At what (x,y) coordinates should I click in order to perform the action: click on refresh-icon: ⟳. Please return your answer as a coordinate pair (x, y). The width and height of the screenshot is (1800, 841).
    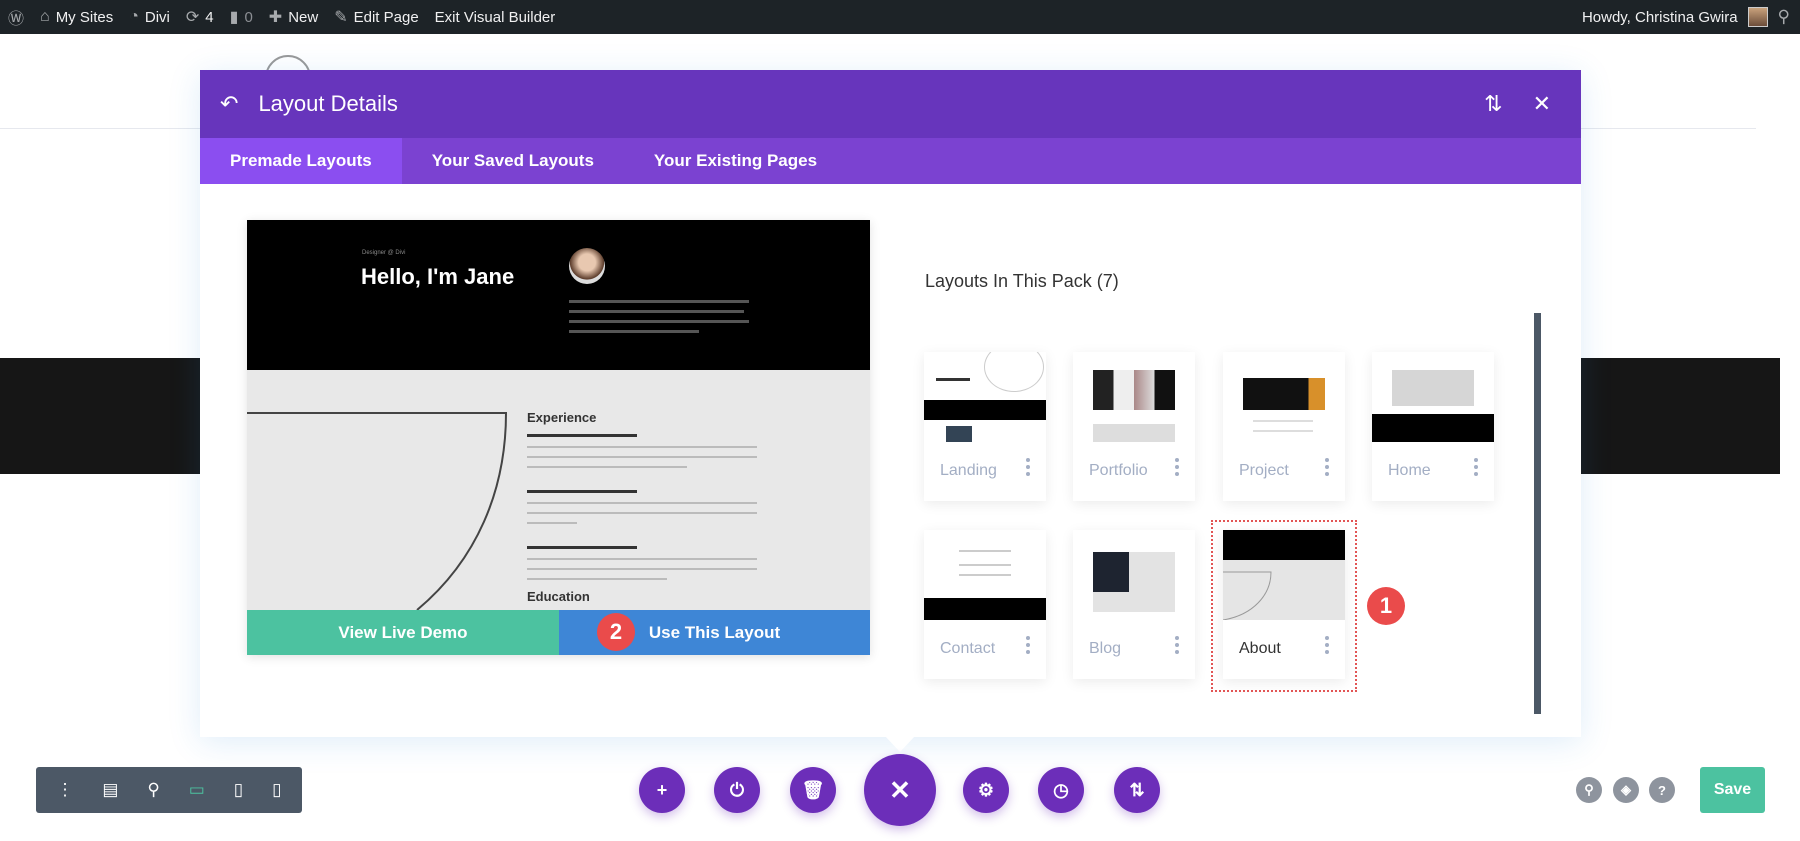
    Looking at the image, I should click on (192, 17).